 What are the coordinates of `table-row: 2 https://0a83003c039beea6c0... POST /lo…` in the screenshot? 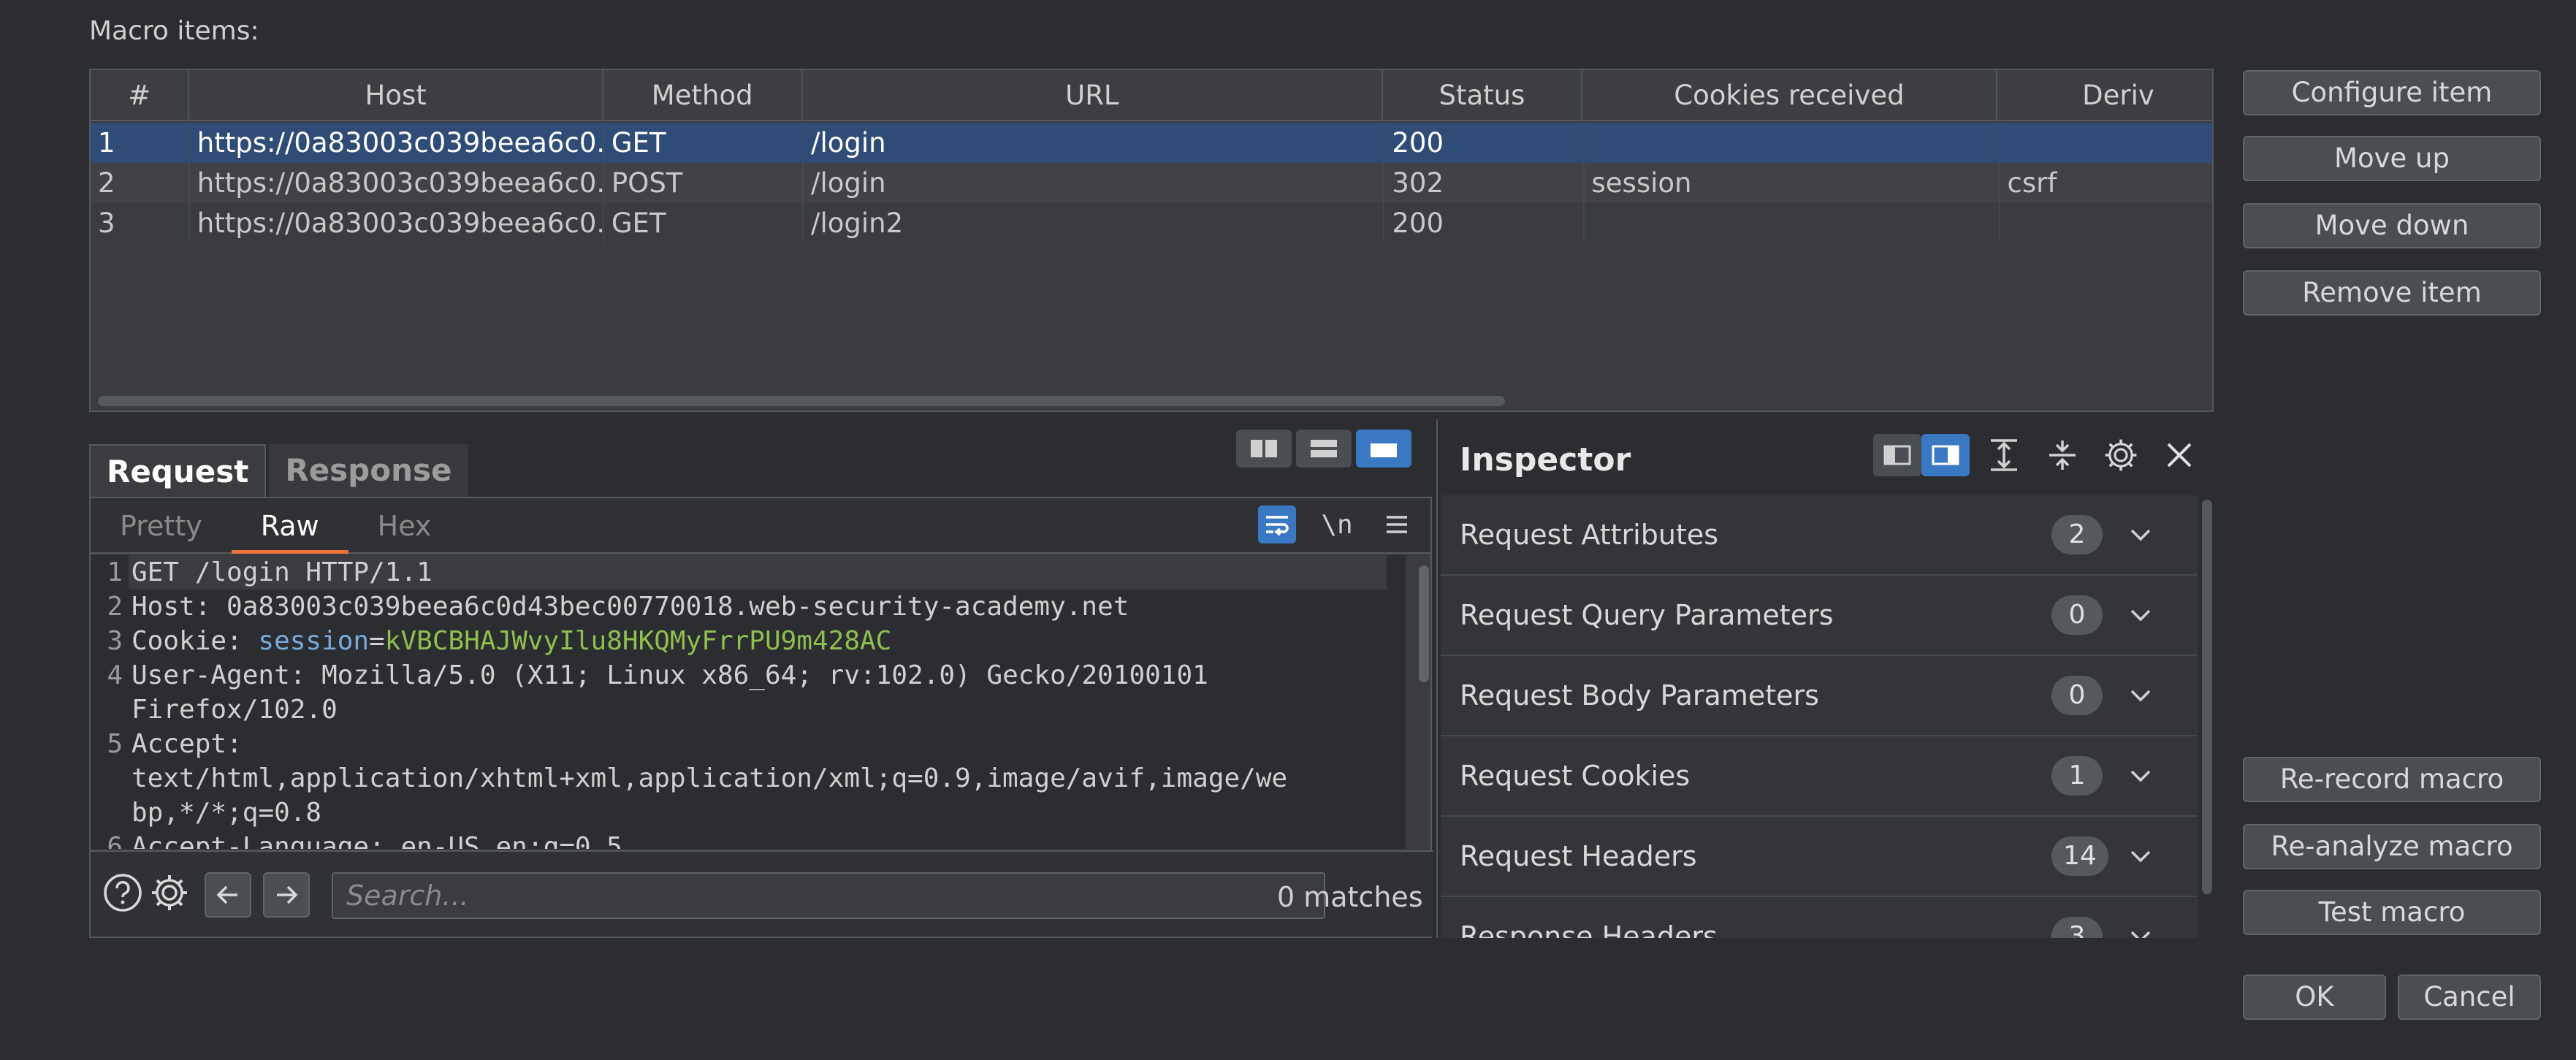 It's located at (1152, 183).